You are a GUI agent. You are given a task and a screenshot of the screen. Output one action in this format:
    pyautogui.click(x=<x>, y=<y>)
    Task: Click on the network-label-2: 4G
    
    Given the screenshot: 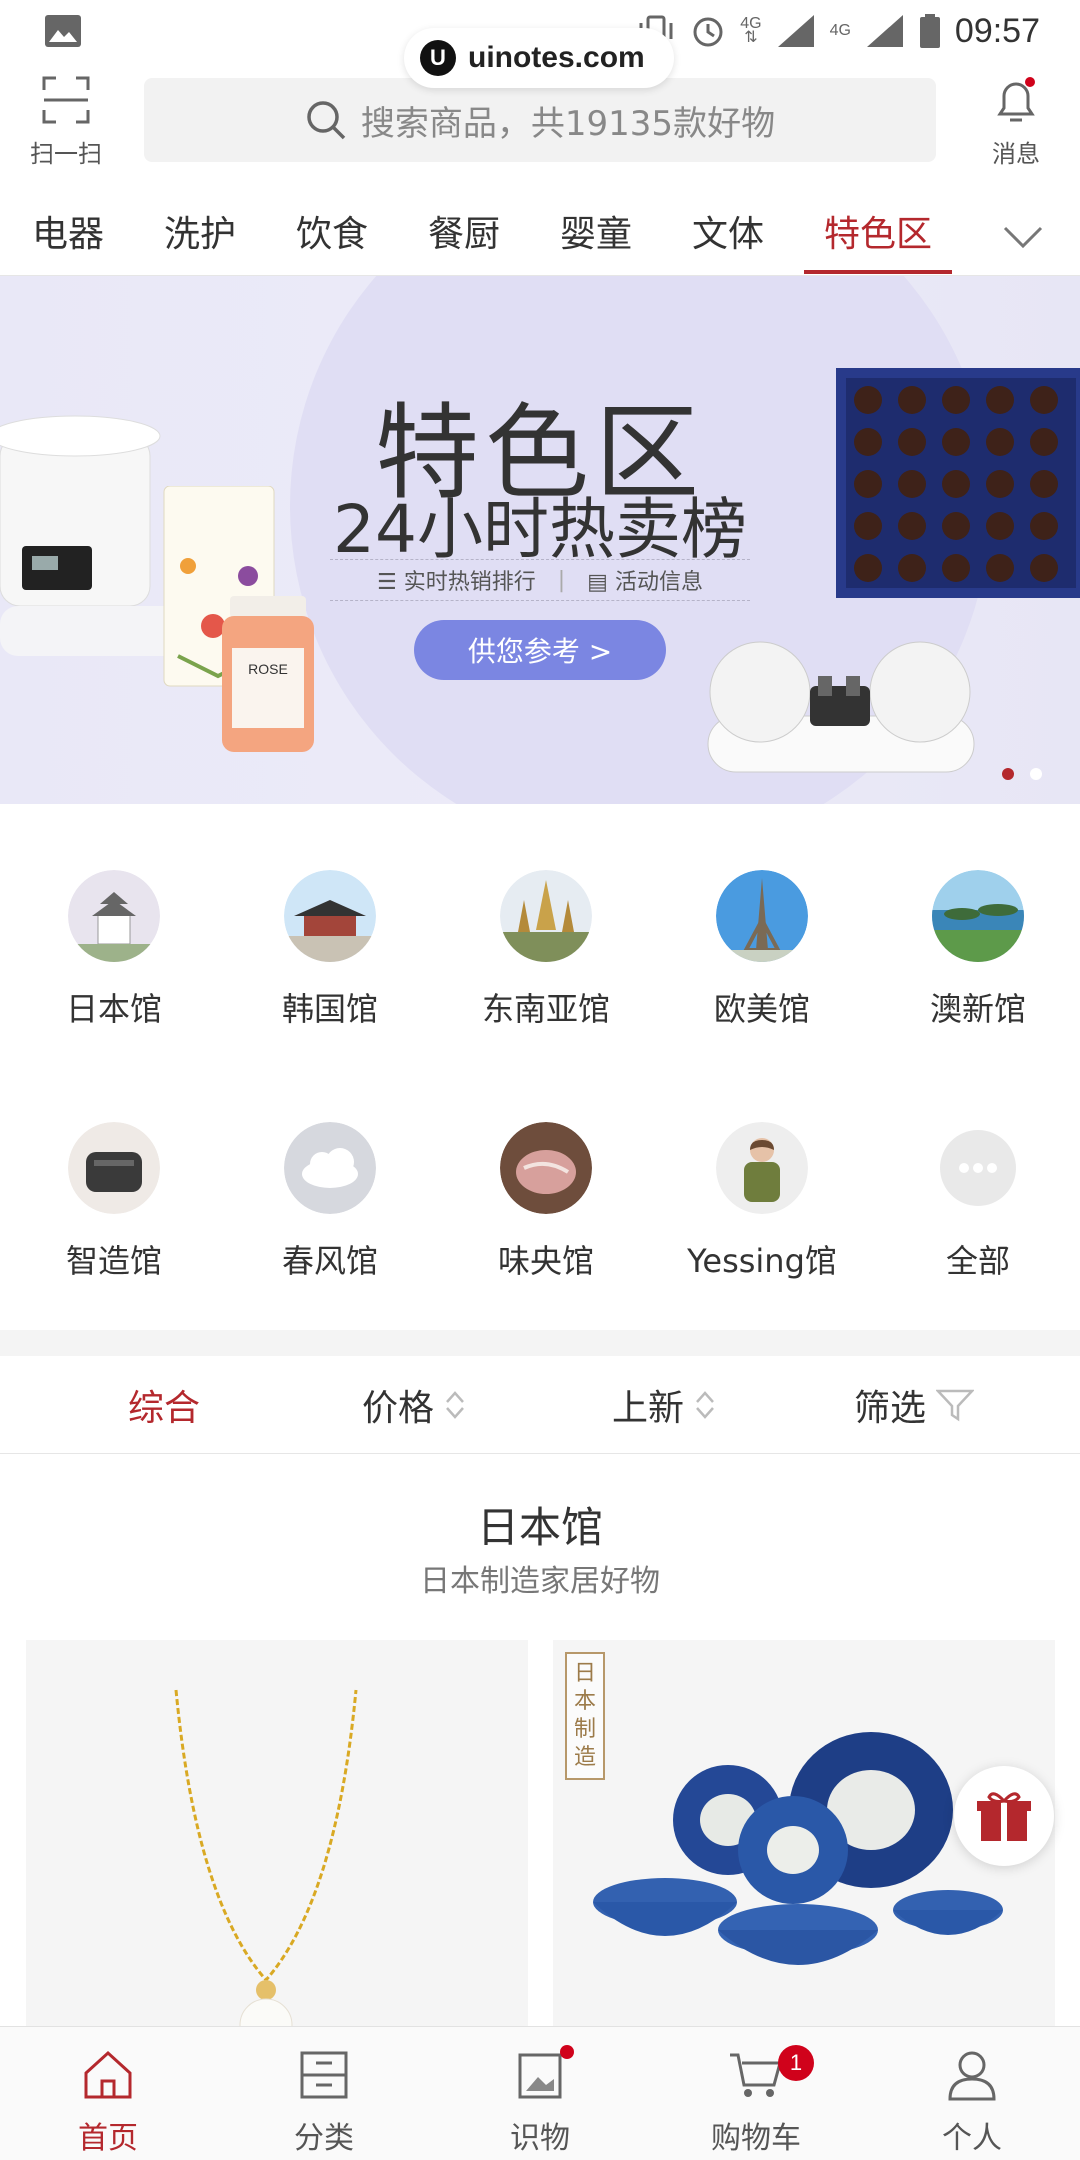 What is the action you would take?
    pyautogui.click(x=840, y=30)
    